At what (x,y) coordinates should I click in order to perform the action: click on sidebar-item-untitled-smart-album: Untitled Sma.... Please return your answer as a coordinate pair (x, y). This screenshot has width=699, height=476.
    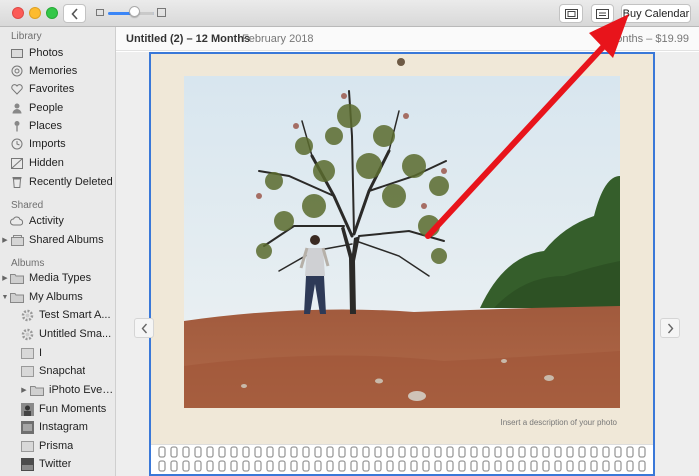
    Looking at the image, I should click on (57, 334).